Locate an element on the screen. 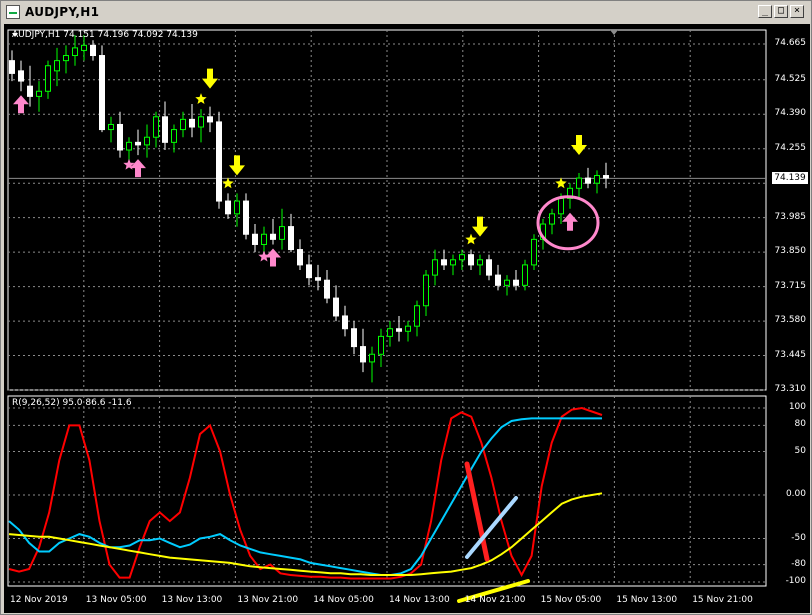 The image size is (812, 615). price-axis-label: 73.580 is located at coordinates (790, 320).